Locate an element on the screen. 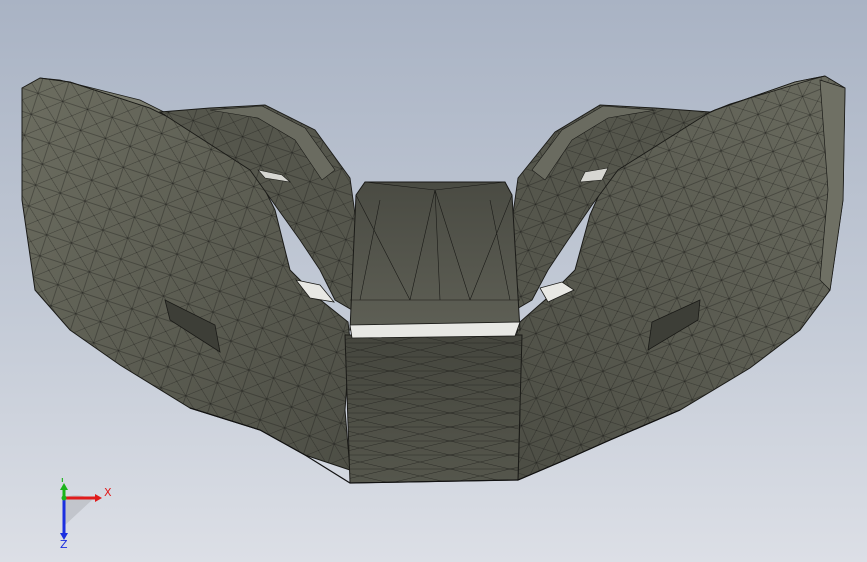  front-slot-highlight is located at coordinates (435, 330).